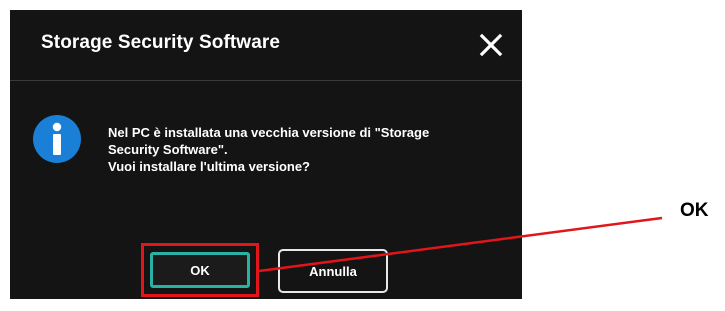 This screenshot has width=725, height=311. What do you see at coordinates (266, 80) in the screenshot?
I see `title-divider` at bounding box center [266, 80].